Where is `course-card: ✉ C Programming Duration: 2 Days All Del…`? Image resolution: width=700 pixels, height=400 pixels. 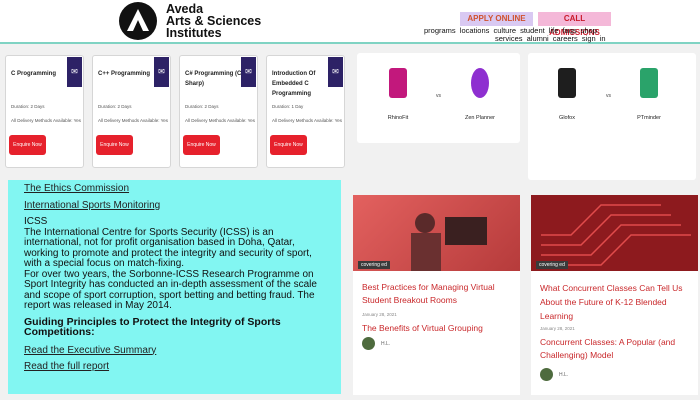
course-card: ✉ C Programming Duration: 2 Days All Del… is located at coordinates (44, 111).